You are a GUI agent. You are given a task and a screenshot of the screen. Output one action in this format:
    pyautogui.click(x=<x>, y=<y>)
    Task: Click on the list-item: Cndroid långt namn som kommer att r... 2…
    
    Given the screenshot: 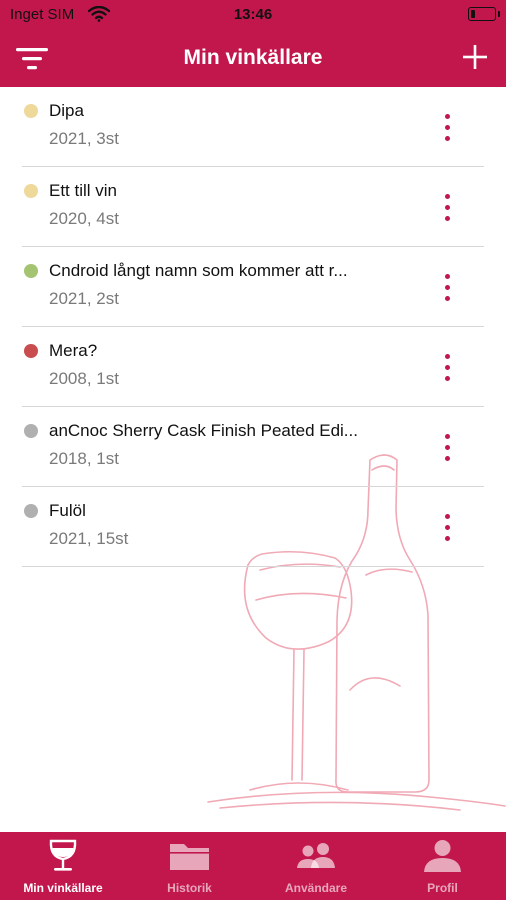 What is the action you would take?
    pyautogui.click(x=253, y=287)
    